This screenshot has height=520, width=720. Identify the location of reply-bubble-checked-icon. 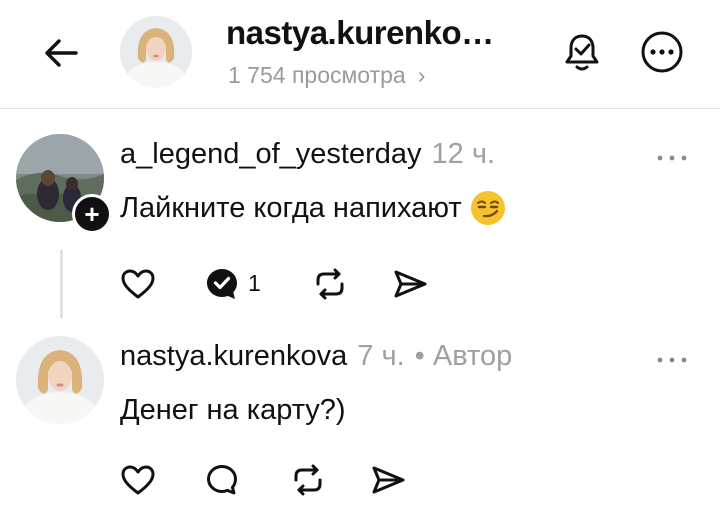
(222, 284).